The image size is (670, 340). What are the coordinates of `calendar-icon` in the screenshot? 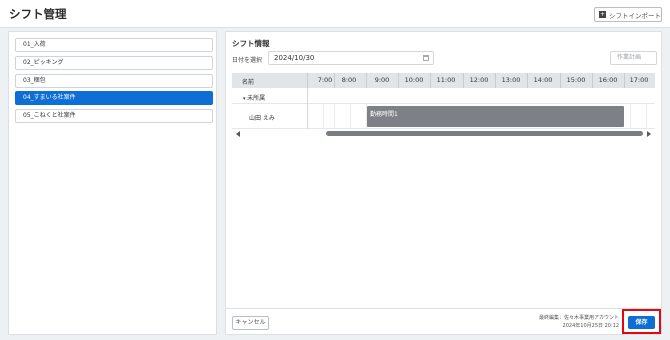 It's located at (426, 58).